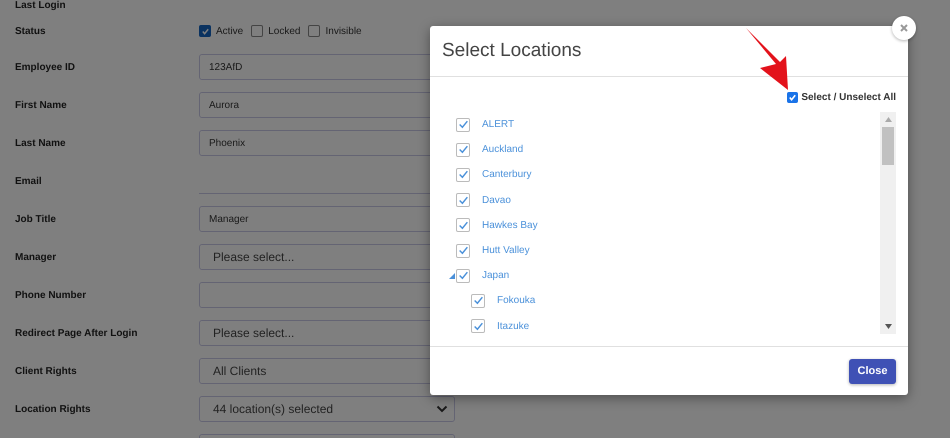 Image resolution: width=950 pixels, height=438 pixels. What do you see at coordinates (343, 31) in the screenshot?
I see `checkbox-label: Invisible` at bounding box center [343, 31].